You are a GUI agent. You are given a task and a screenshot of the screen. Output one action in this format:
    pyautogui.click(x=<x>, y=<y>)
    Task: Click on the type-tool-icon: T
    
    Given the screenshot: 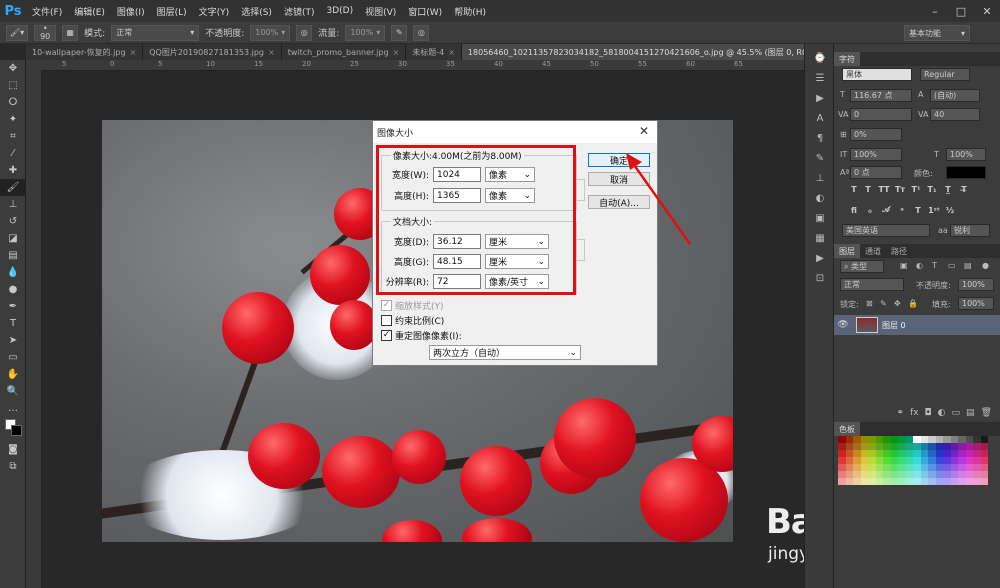 What is the action you would take?
    pyautogui.click(x=13, y=323)
    